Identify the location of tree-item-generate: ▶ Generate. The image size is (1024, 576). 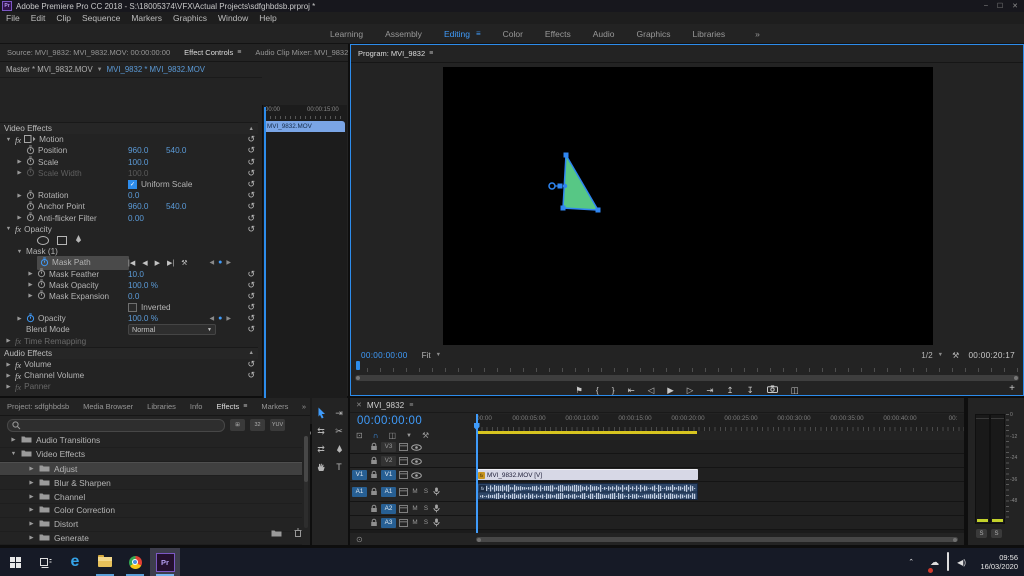
(151, 539).